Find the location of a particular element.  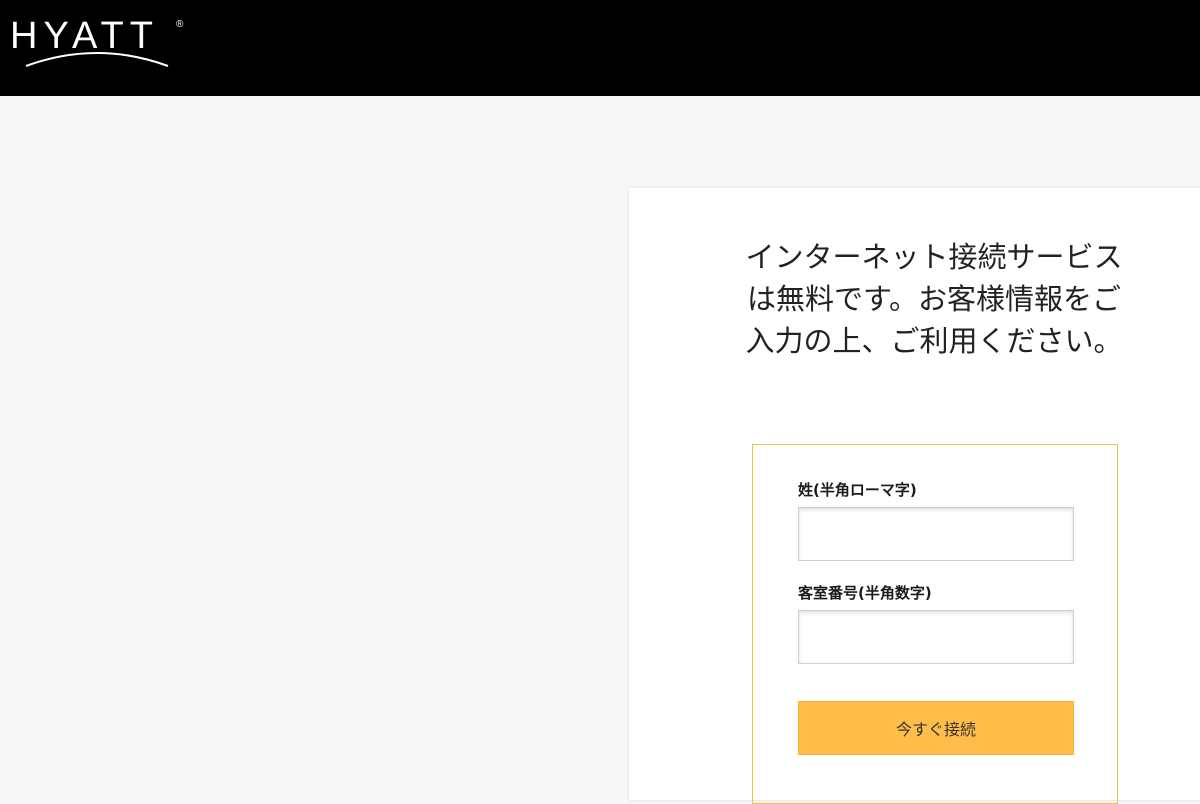

hyatt-logo: HYATT ® is located at coordinates (97, 41).